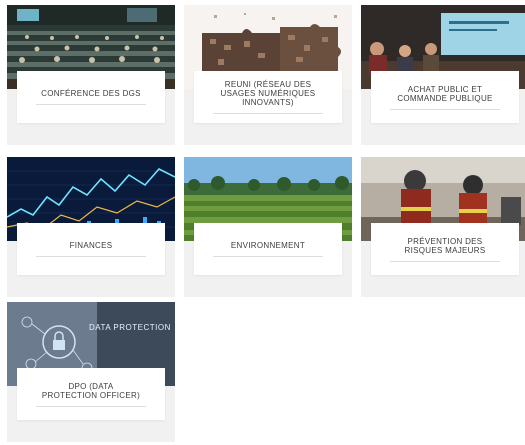 The height and width of the screenshot is (445, 525). I want to click on tile-label-card: PRÉVENTION DES RISQUES MAJEURS, so click(445, 249).